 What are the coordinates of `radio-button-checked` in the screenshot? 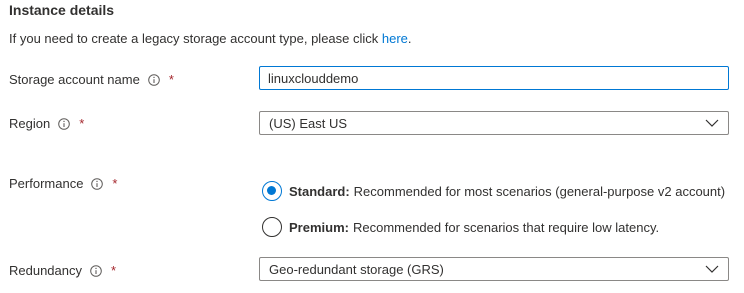 It's located at (272, 191).